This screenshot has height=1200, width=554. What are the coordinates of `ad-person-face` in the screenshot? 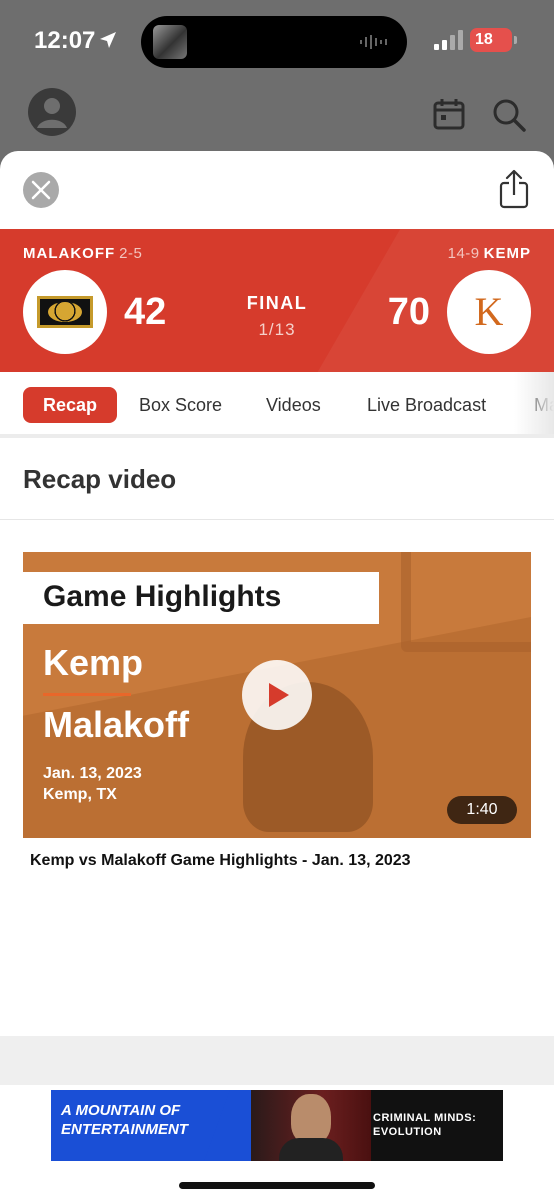 It's located at (311, 1119).